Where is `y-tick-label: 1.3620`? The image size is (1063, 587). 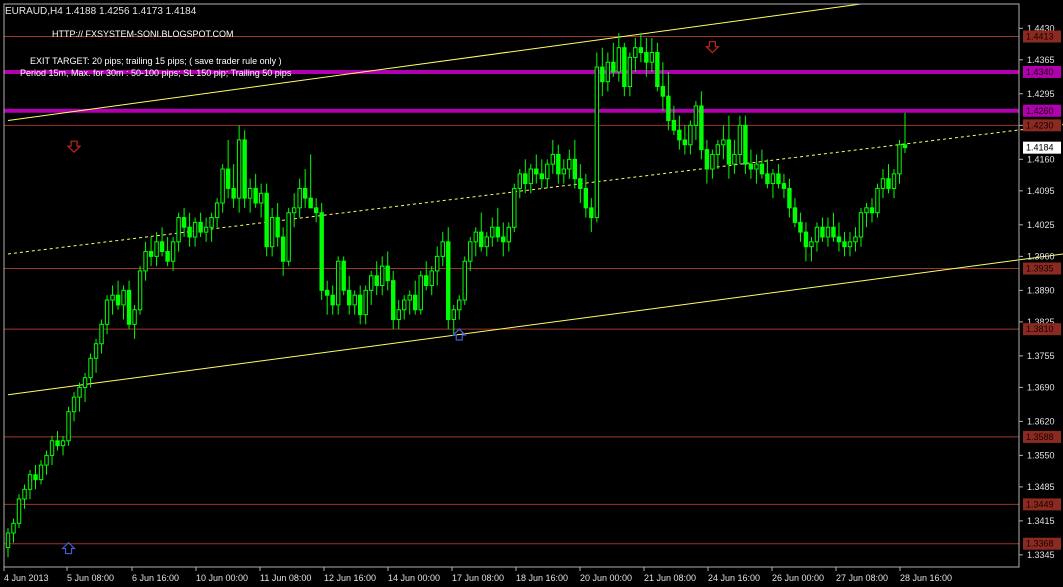 y-tick-label: 1.3620 is located at coordinates (1041, 421).